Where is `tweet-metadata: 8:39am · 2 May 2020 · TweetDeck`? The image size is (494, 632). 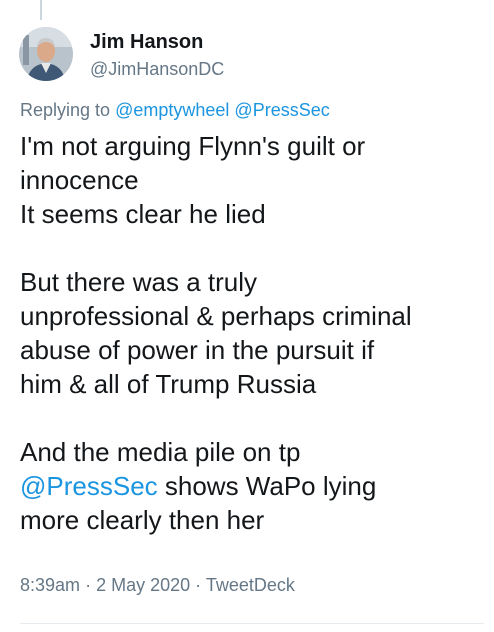
tweet-metadata: 8:39am · 2 May 2020 · TweetDeck is located at coordinates (157, 585).